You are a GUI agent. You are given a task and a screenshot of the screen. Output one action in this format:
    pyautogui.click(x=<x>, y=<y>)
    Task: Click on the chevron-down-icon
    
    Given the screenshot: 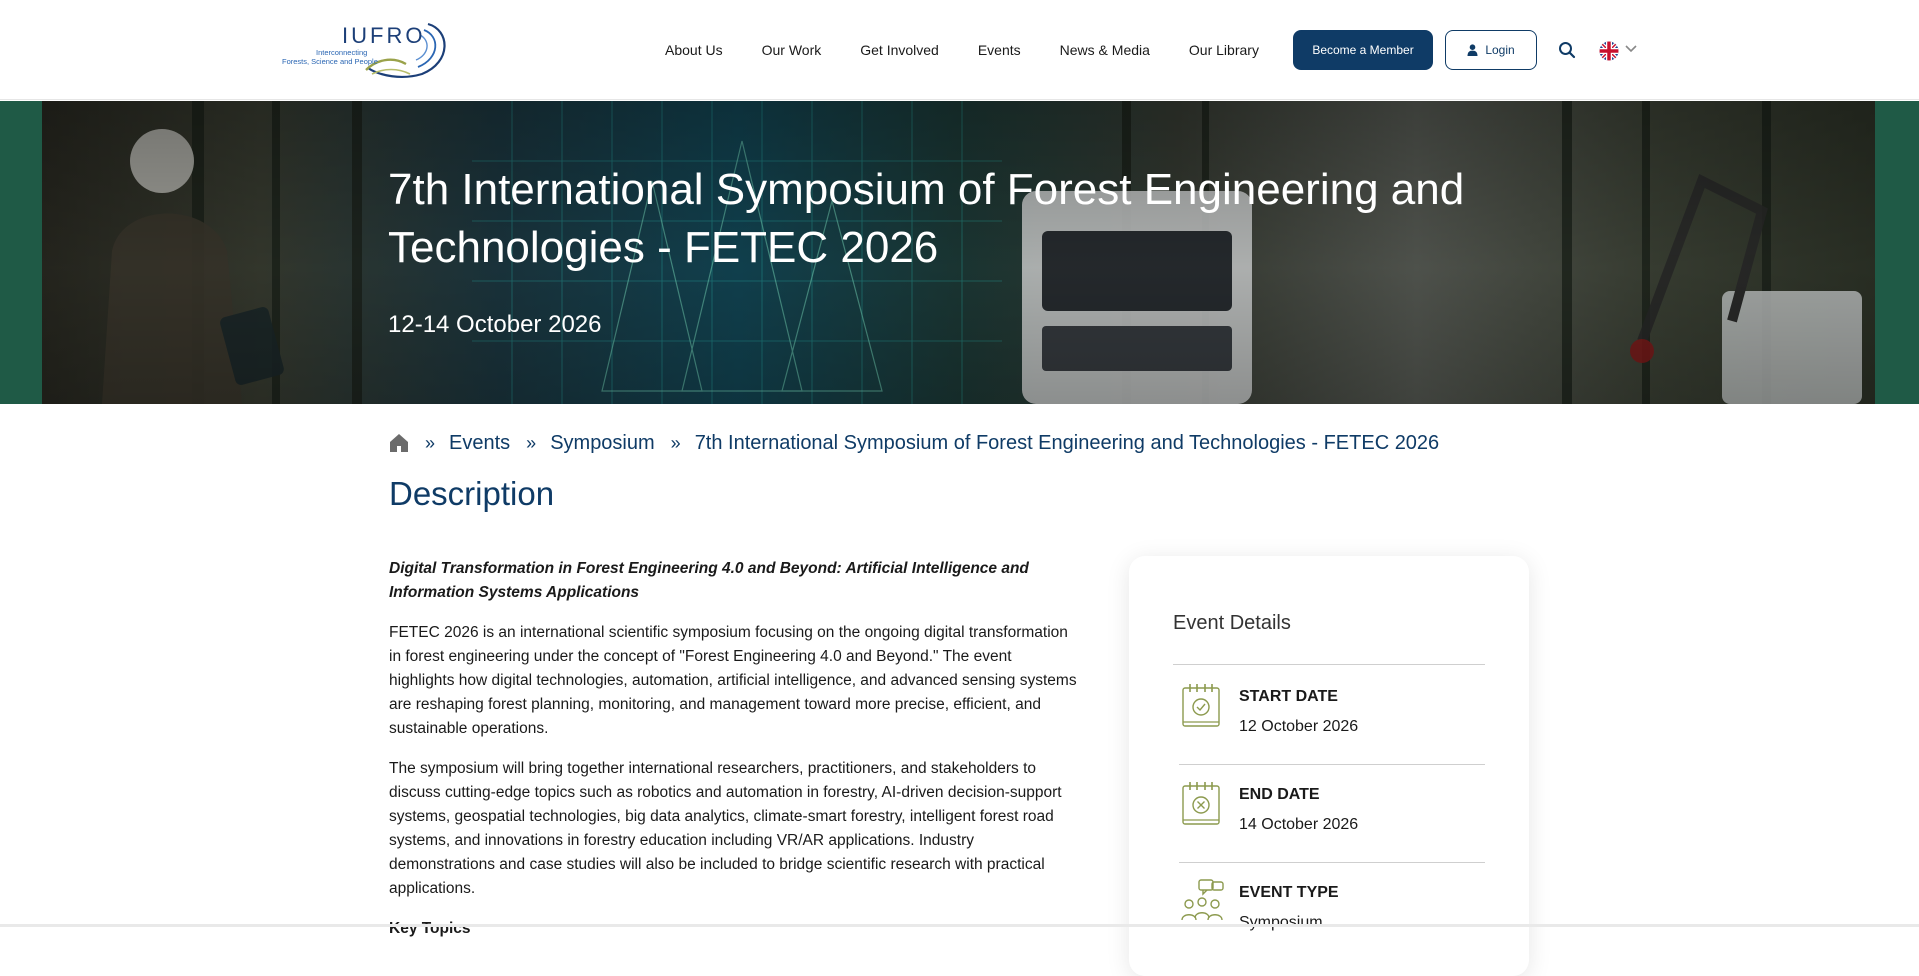 What is the action you would take?
    pyautogui.click(x=1631, y=49)
    